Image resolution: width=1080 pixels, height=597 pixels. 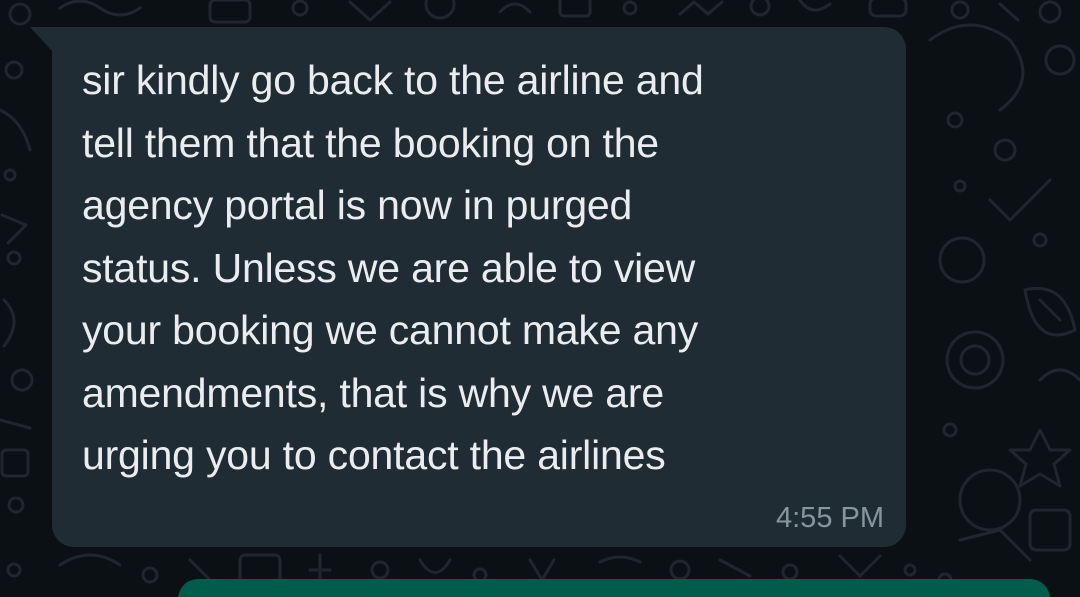 I want to click on outgoing-message-bubble-partial, so click(x=614, y=588).